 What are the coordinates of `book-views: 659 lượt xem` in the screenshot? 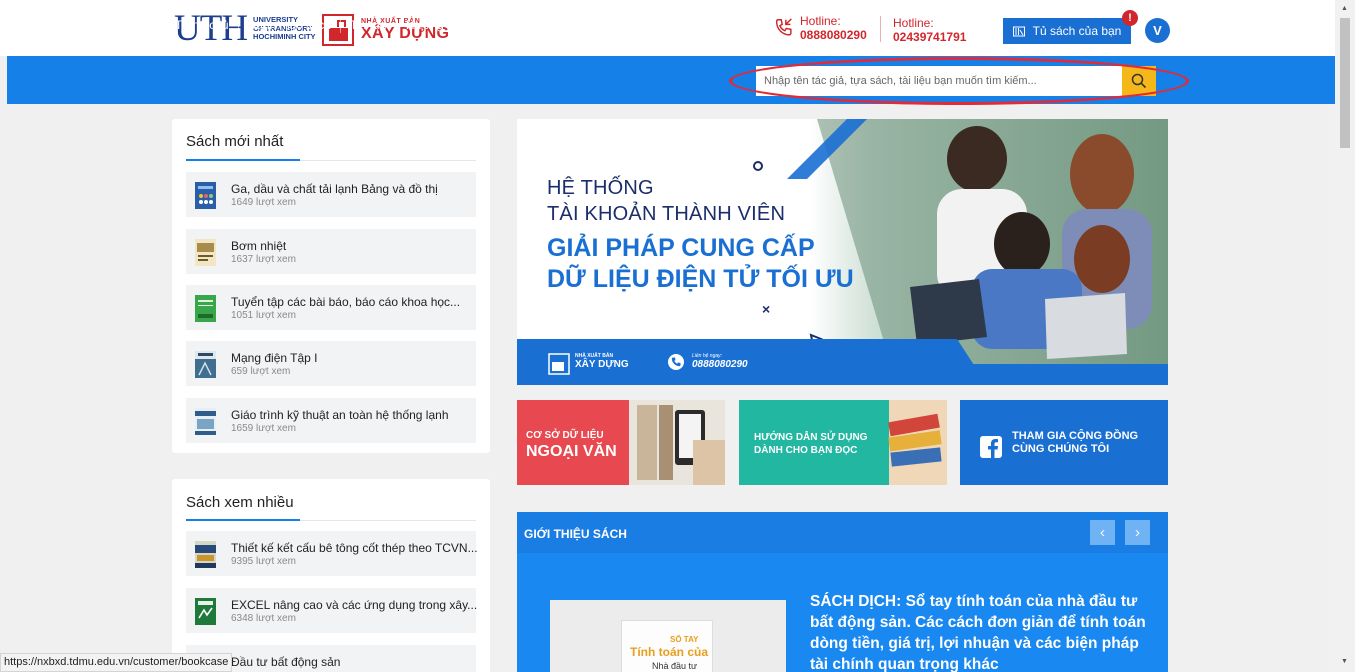 It's located at (261, 371).